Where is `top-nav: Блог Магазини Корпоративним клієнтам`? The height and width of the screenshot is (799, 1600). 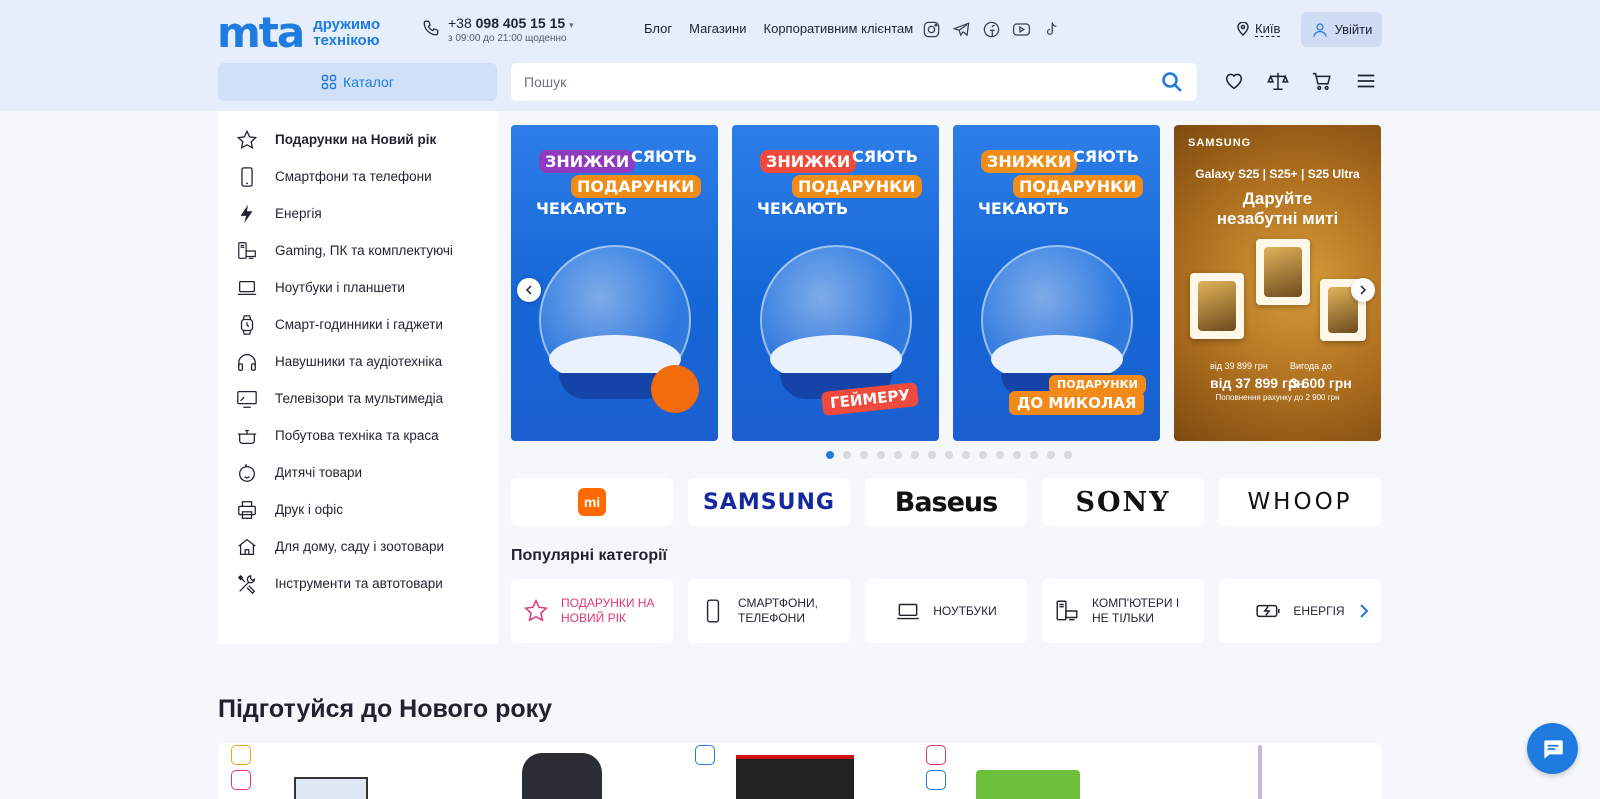 top-nav: Блог Магазини Корпоративним клієнтам is located at coordinates (778, 28).